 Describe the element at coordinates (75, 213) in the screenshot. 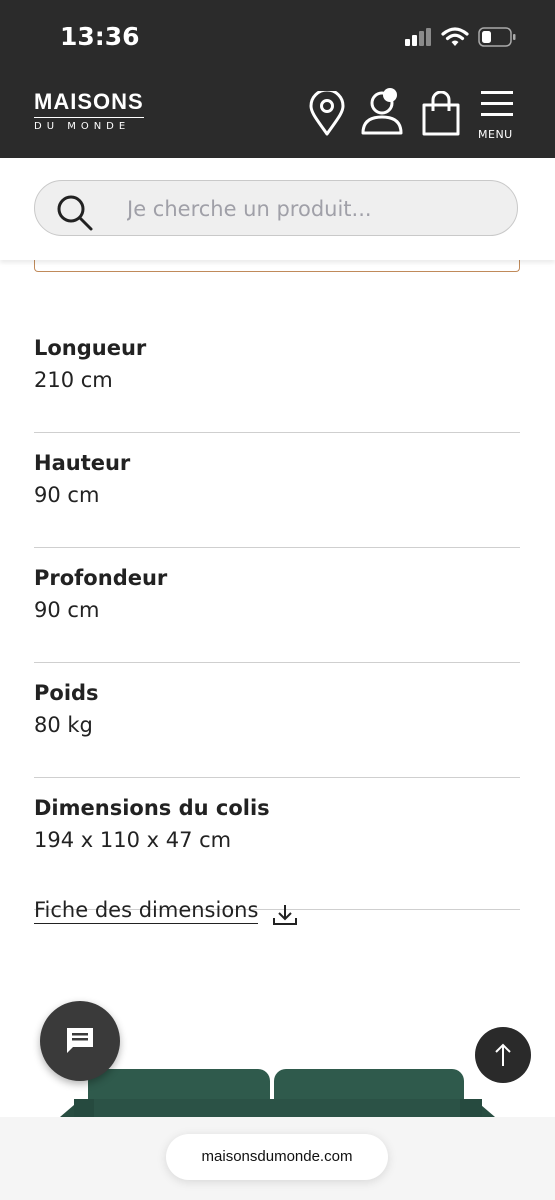

I see `search-icon` at that location.